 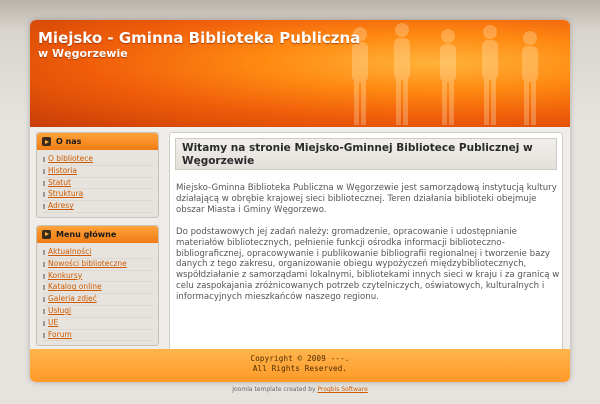 I want to click on menu-link-ue: UE, so click(x=98, y=324).